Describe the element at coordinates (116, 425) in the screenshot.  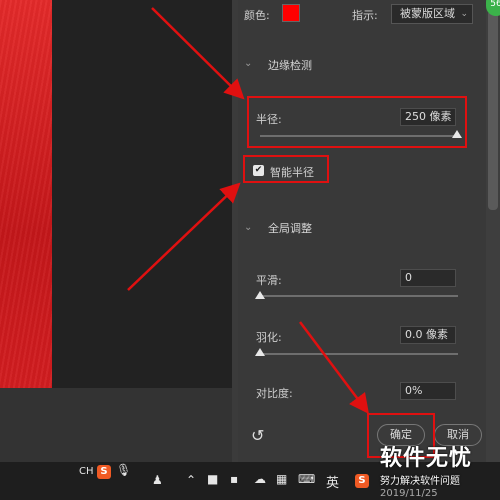
I see `canvas-background` at that location.